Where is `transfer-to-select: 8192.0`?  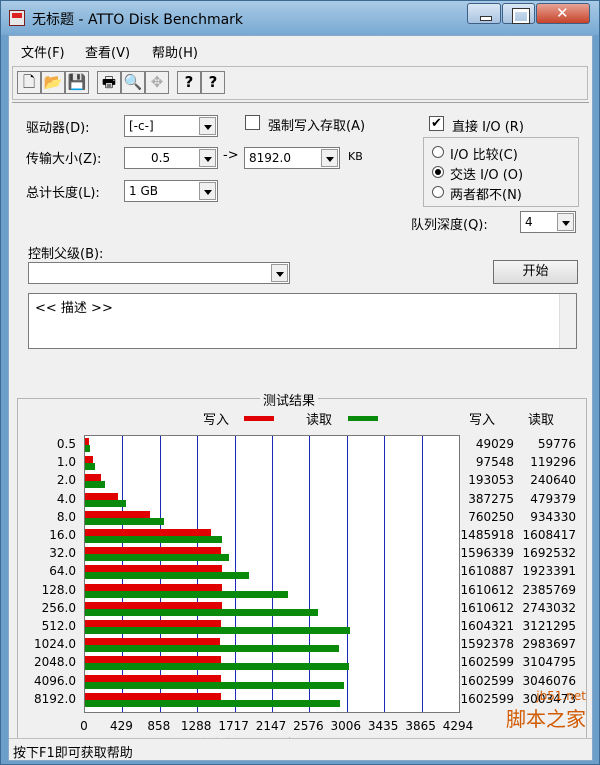 transfer-to-select: 8192.0 is located at coordinates (292, 158).